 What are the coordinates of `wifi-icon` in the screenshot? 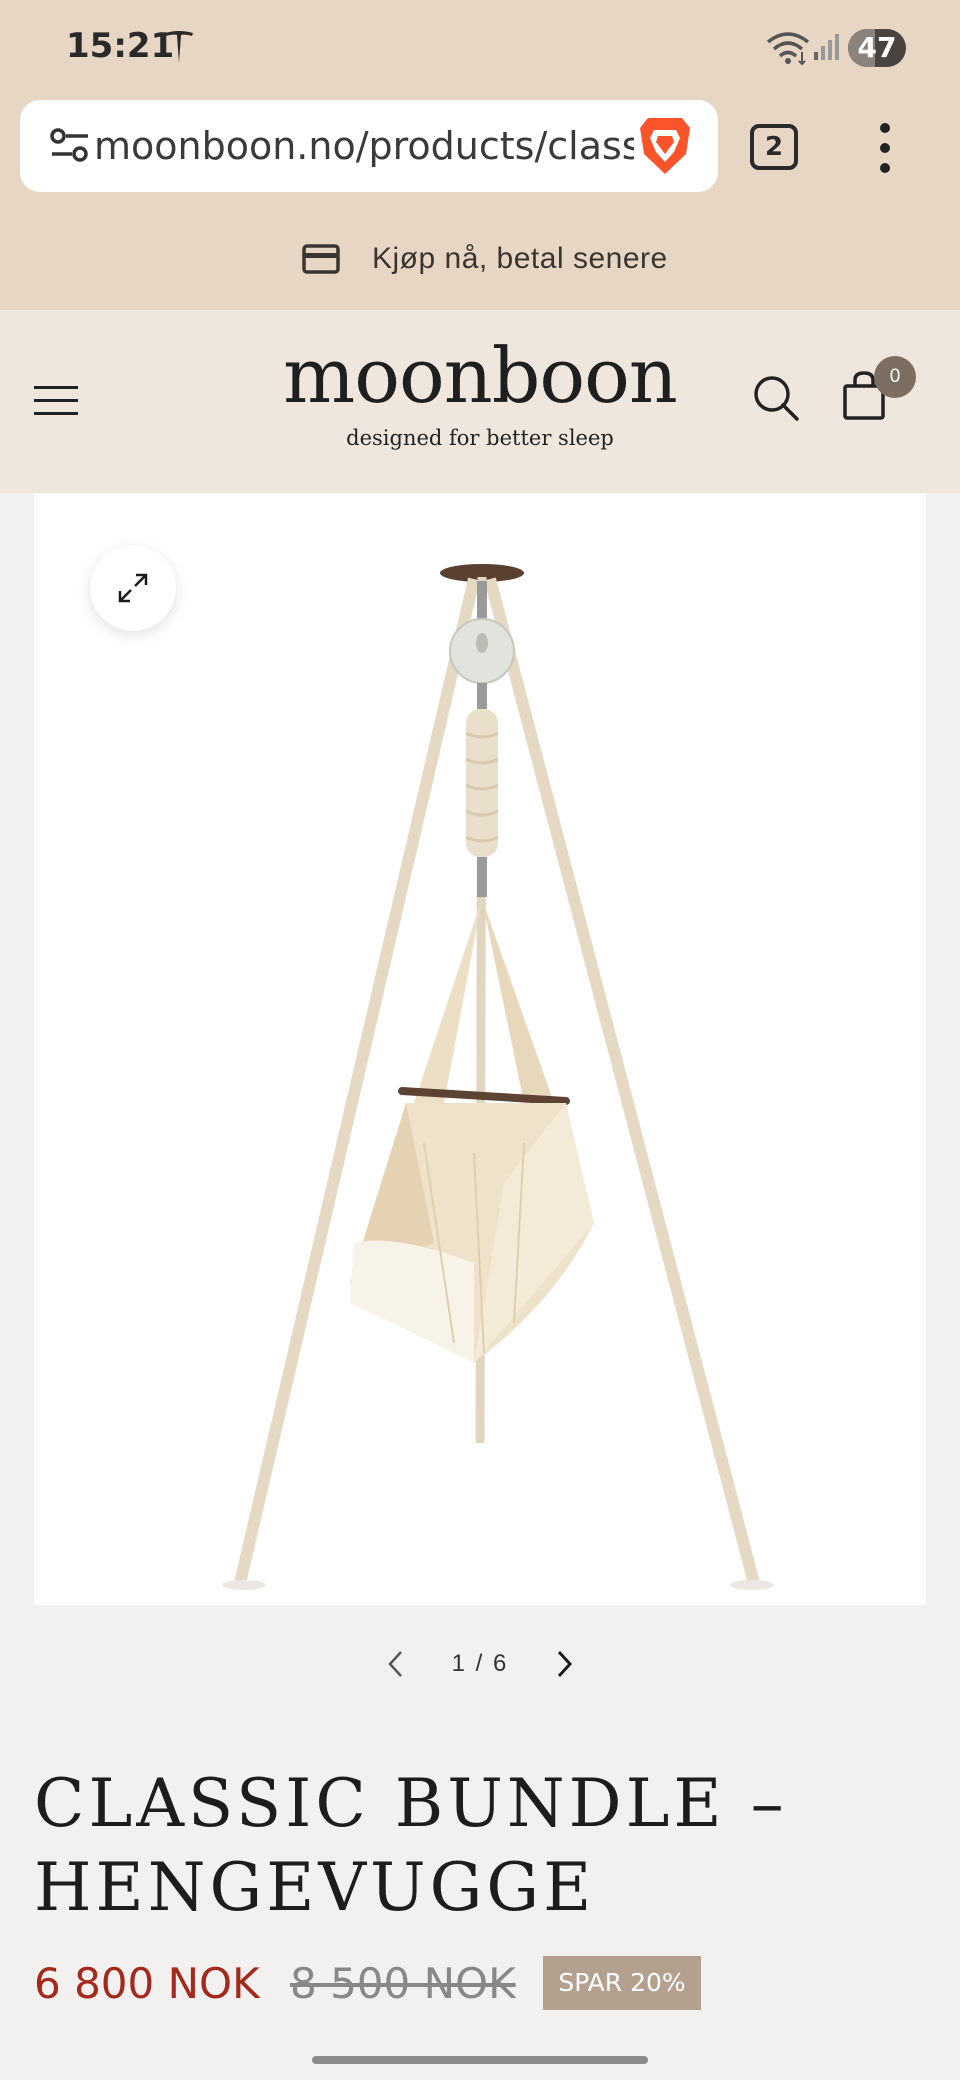 It's located at (788, 49).